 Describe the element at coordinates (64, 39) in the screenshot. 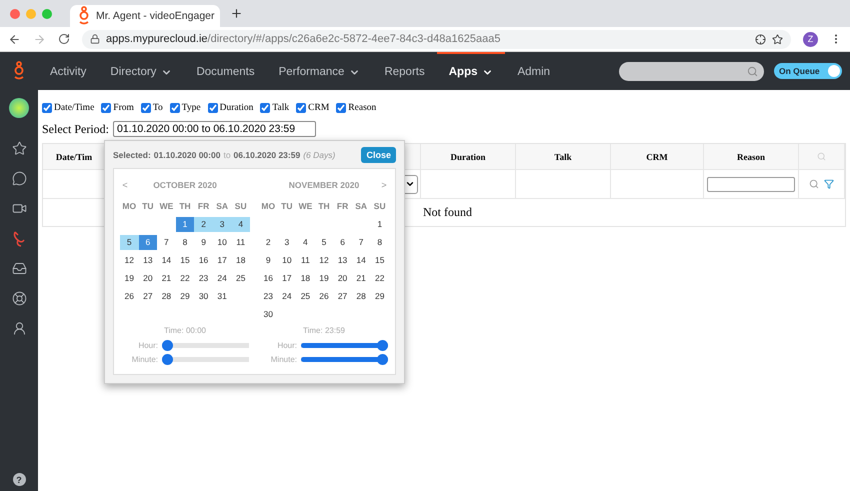

I see `reload-icon` at that location.